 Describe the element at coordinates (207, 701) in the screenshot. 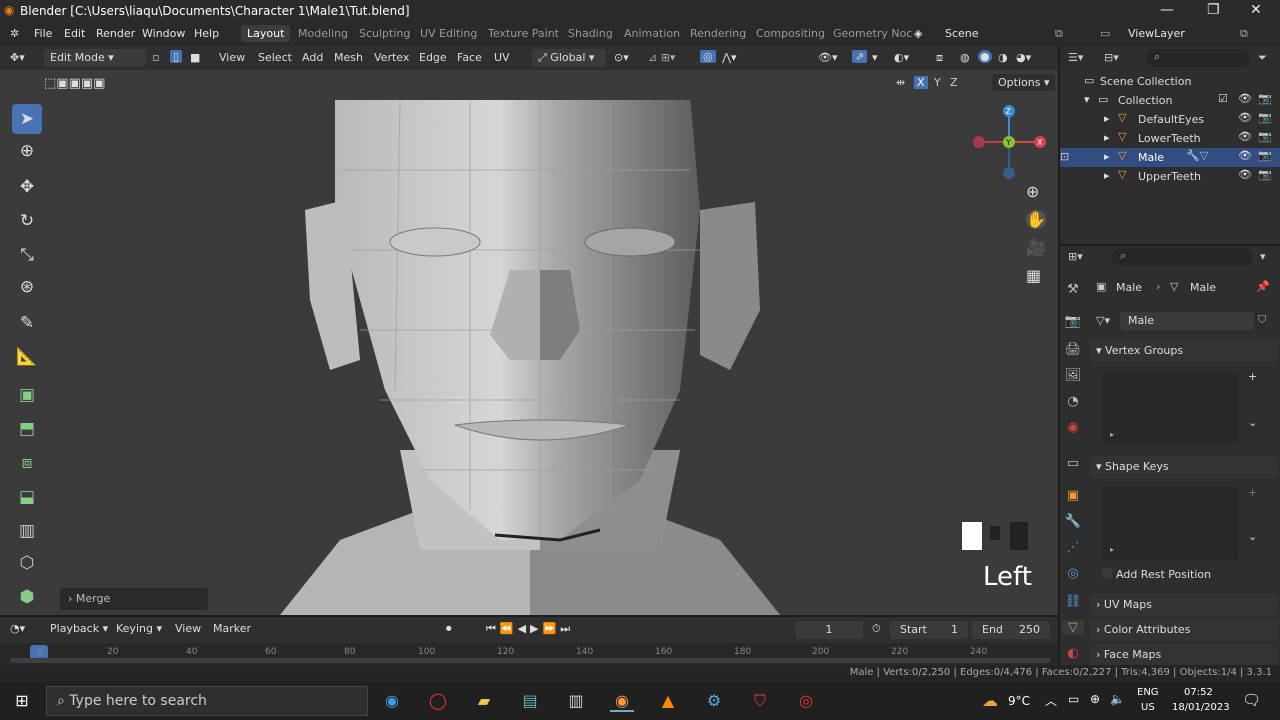

I see `taskbar-search-input: ⌕ Type here to search` at that location.